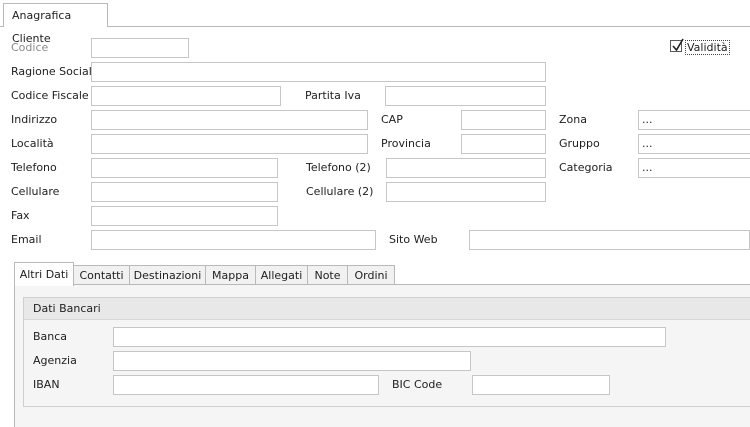 This screenshot has height=427, width=750. I want to click on email-label: Email, so click(26, 239).